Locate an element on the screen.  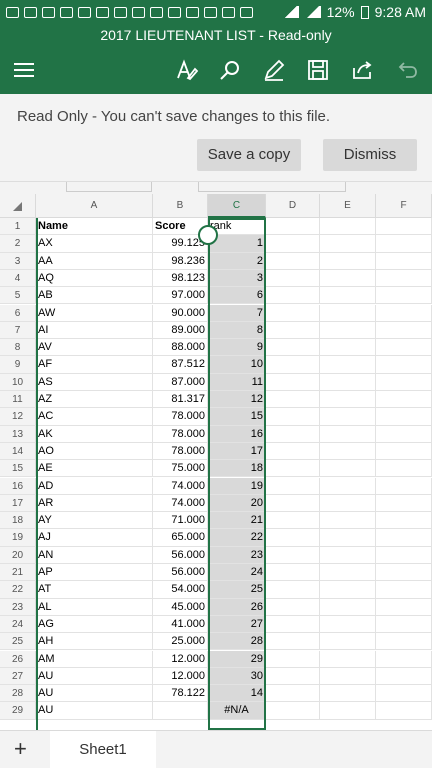
cell-rank: 16 is located at coordinates (237, 434).